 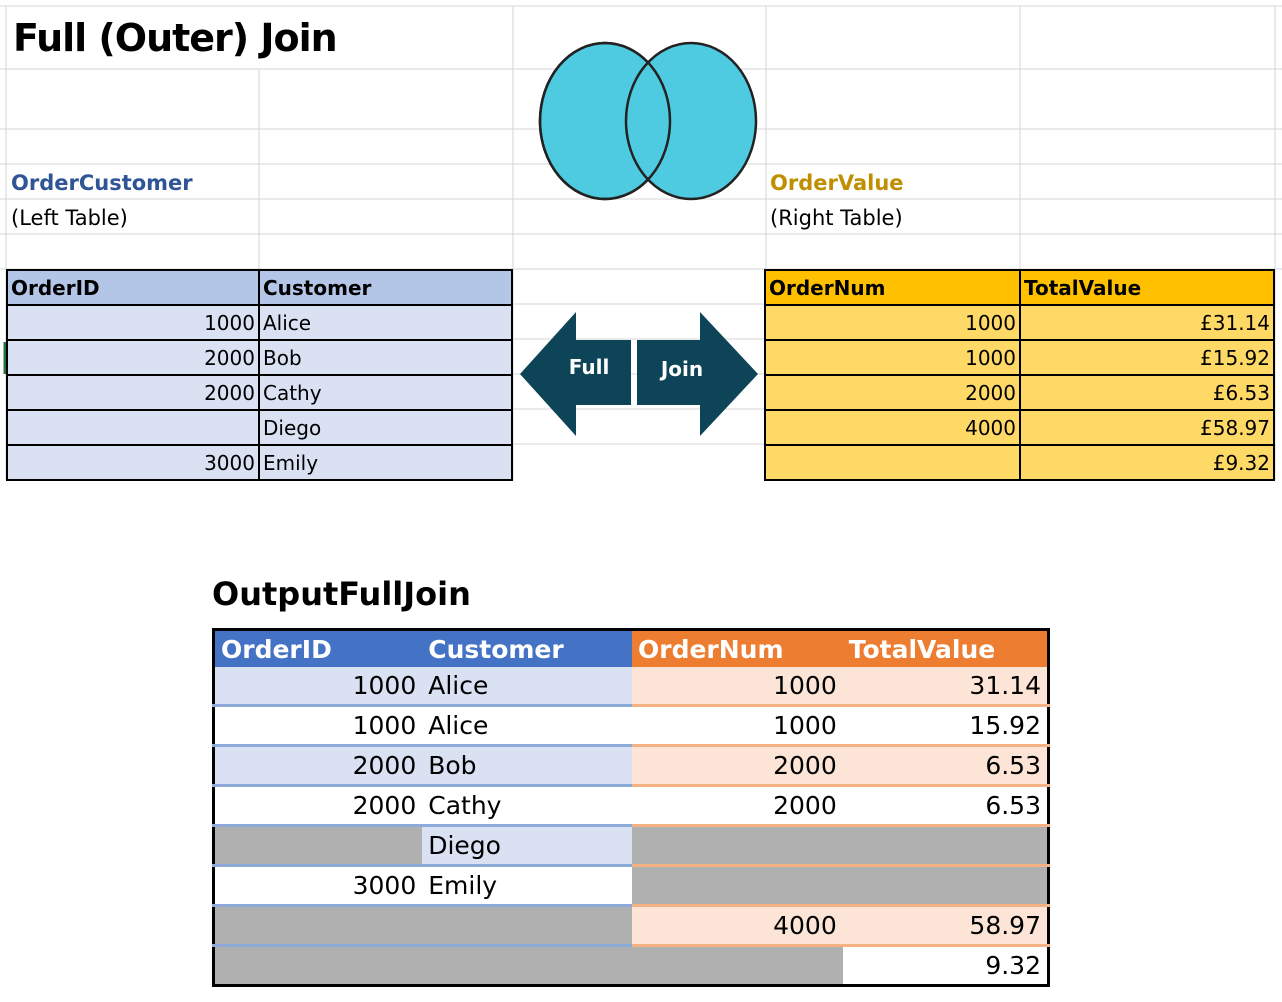 I want to click on table-row: 2000 Bob 2000 6.53, so click(x=631, y=766).